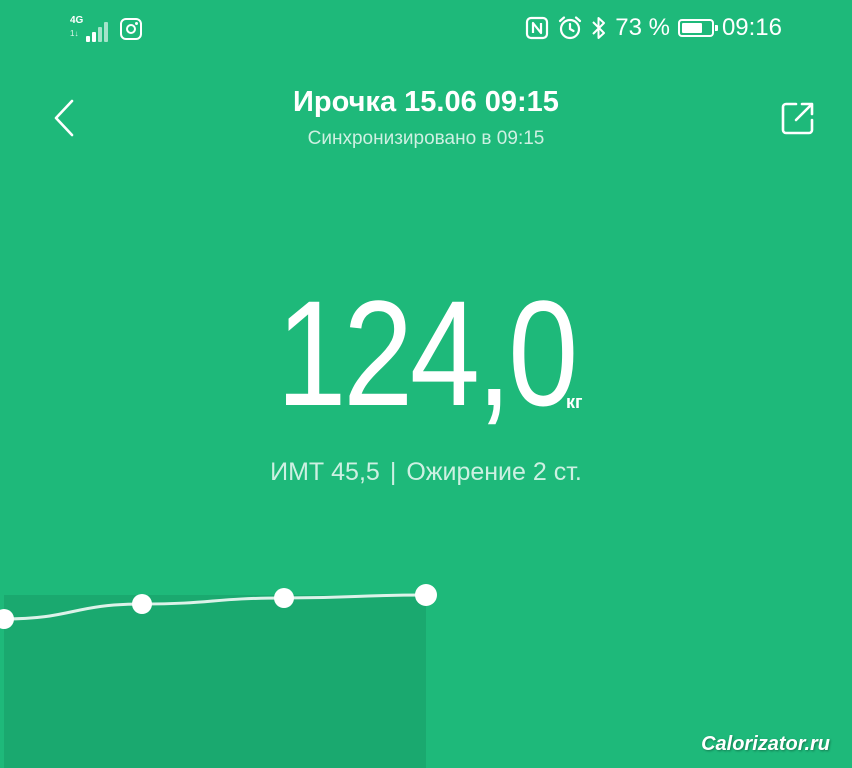 The height and width of the screenshot is (768, 852). I want to click on chart-highlight-area, so click(215, 681).